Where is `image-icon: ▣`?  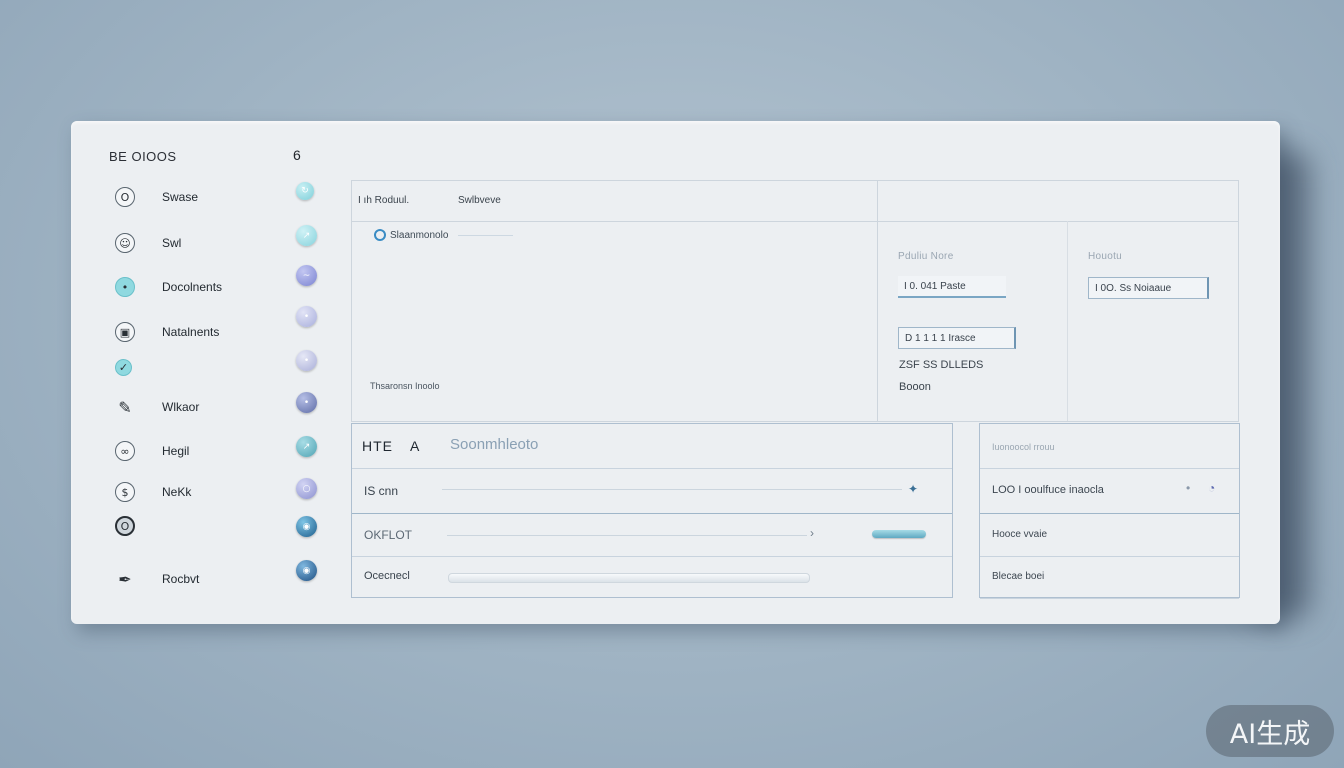 image-icon: ▣ is located at coordinates (125, 332).